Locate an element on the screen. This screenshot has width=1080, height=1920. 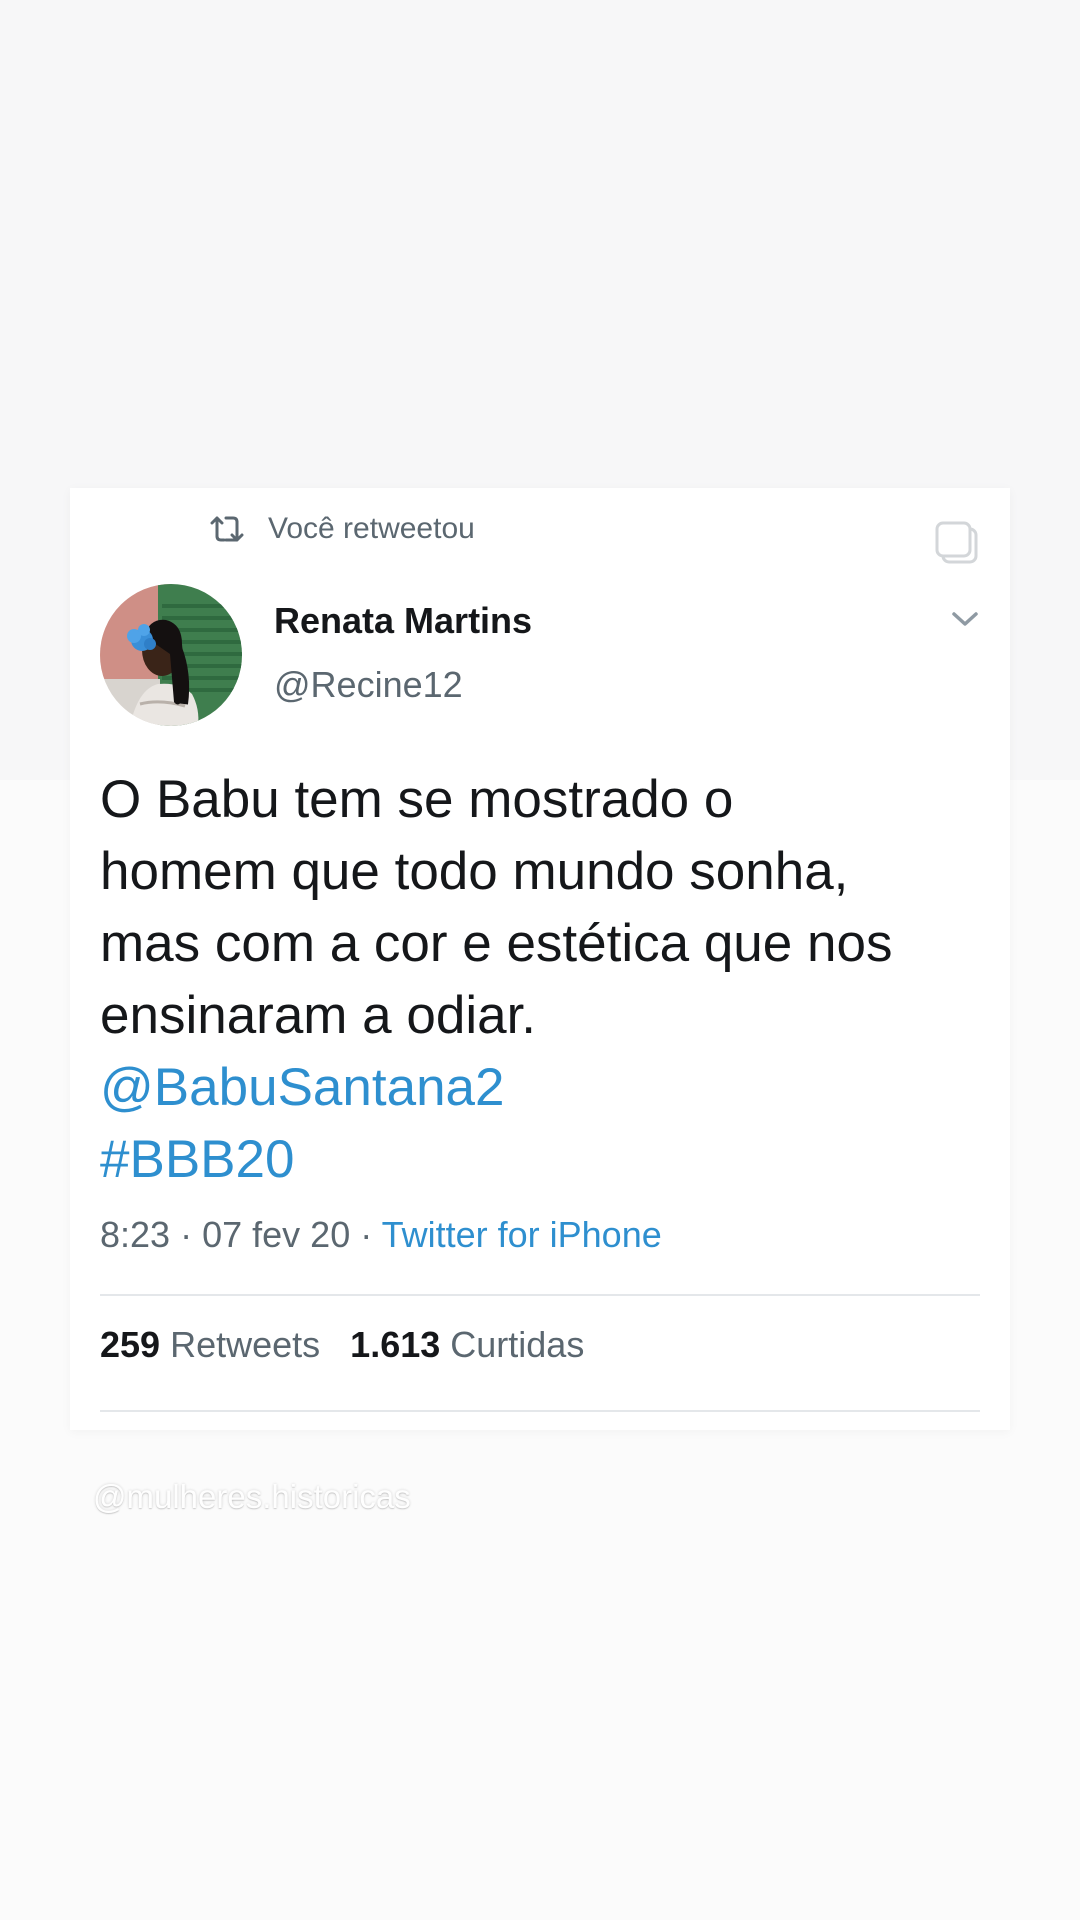
tweet-source-link: Twitter for iPhone is located at coordinates (522, 1234).